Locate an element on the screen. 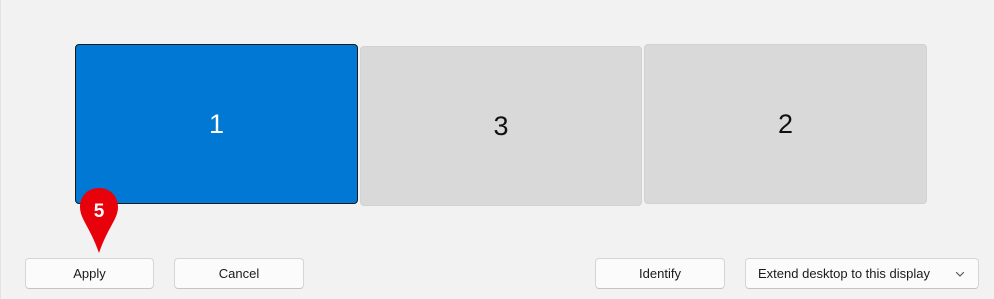  step-number-label: 5 is located at coordinates (99, 211).